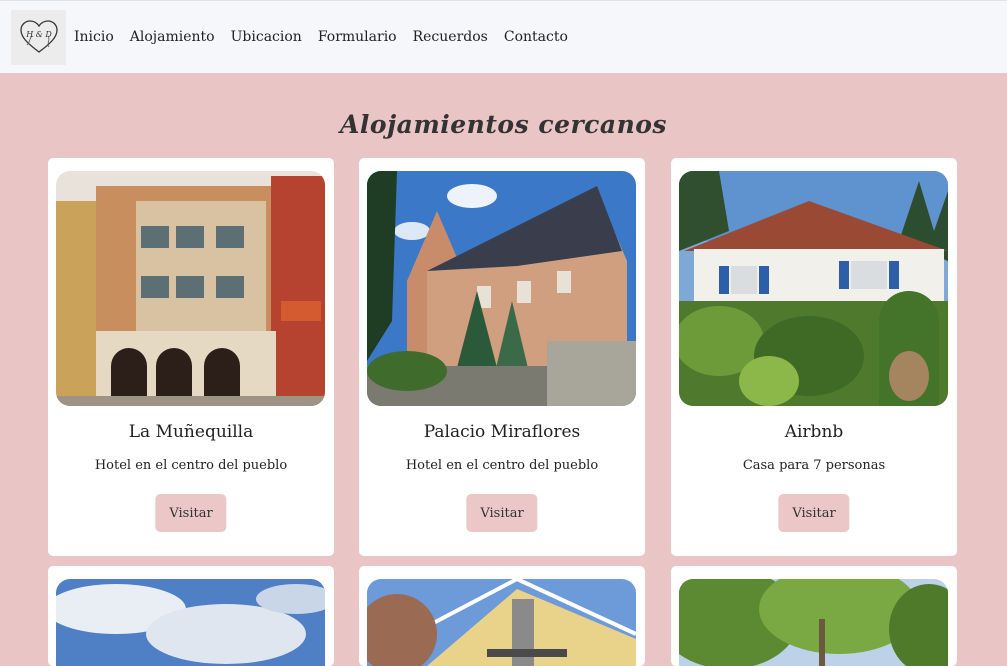 The width and height of the screenshot is (1007, 666). What do you see at coordinates (814, 432) in the screenshot?
I see `card-title: Airbnb` at bounding box center [814, 432].